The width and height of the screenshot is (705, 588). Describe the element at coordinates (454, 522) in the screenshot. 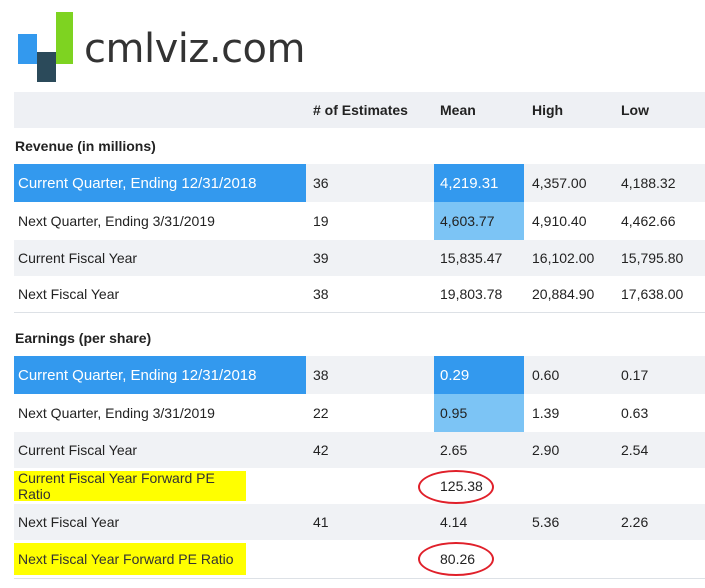

I see `row-mean: 4.14` at that location.